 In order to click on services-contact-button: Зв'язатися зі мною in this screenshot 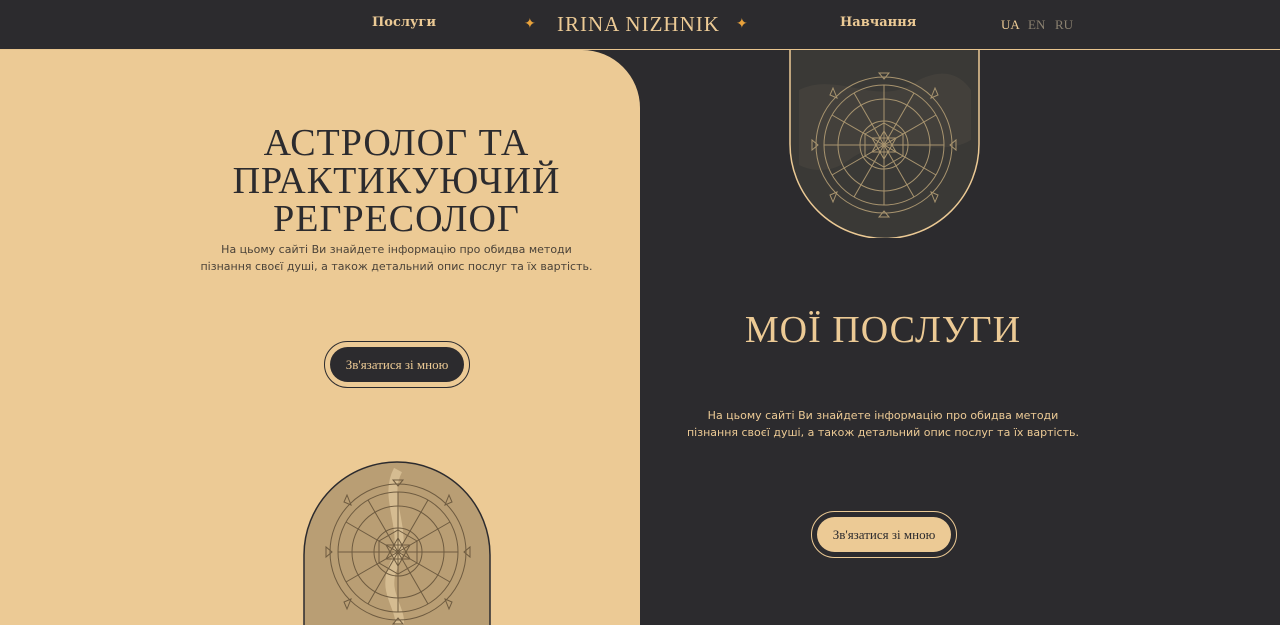, I will do `click(884, 534)`.